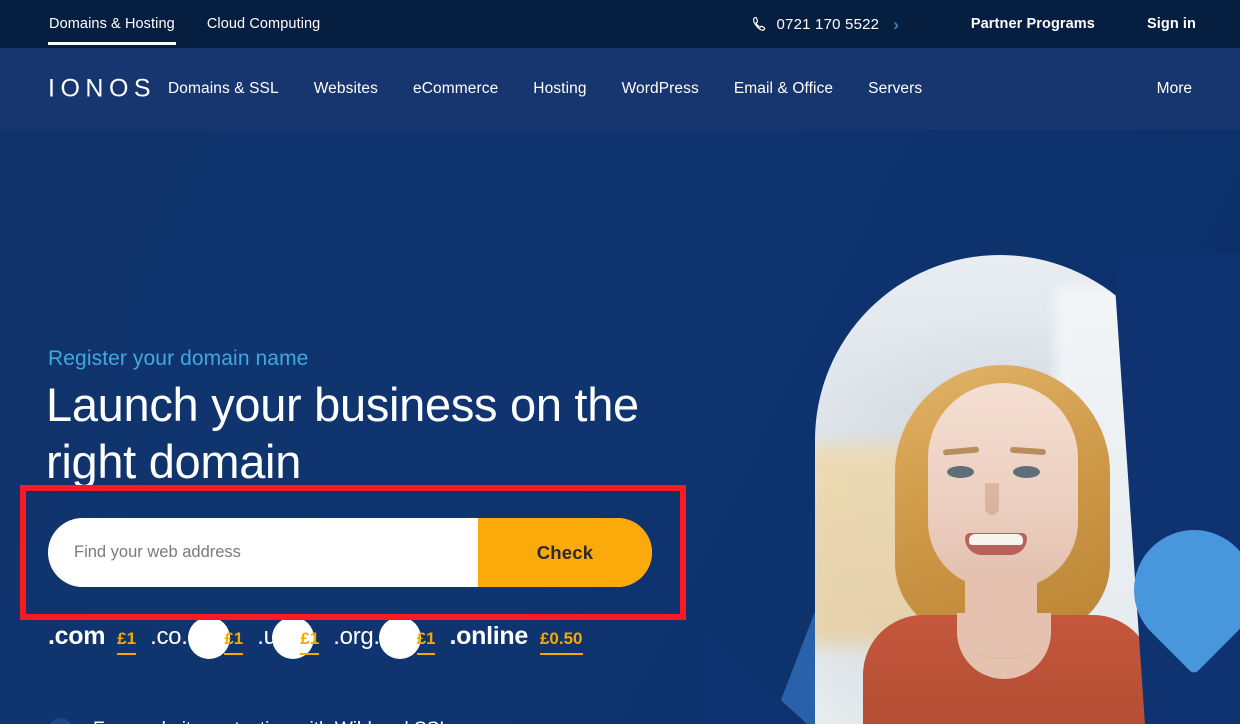  What do you see at coordinates (992, 499) in the screenshot?
I see `photo-nose` at bounding box center [992, 499].